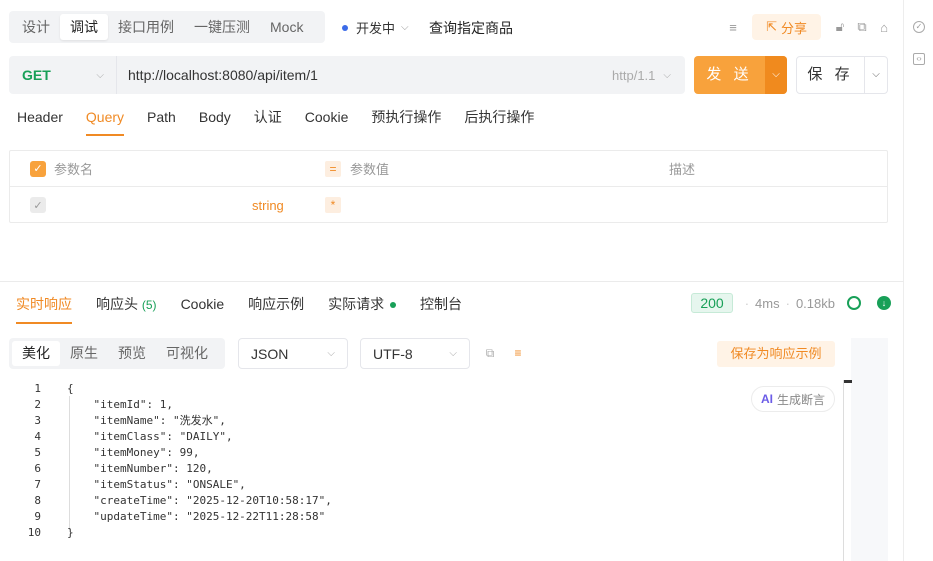  I want to click on required-marker: *, so click(333, 205).